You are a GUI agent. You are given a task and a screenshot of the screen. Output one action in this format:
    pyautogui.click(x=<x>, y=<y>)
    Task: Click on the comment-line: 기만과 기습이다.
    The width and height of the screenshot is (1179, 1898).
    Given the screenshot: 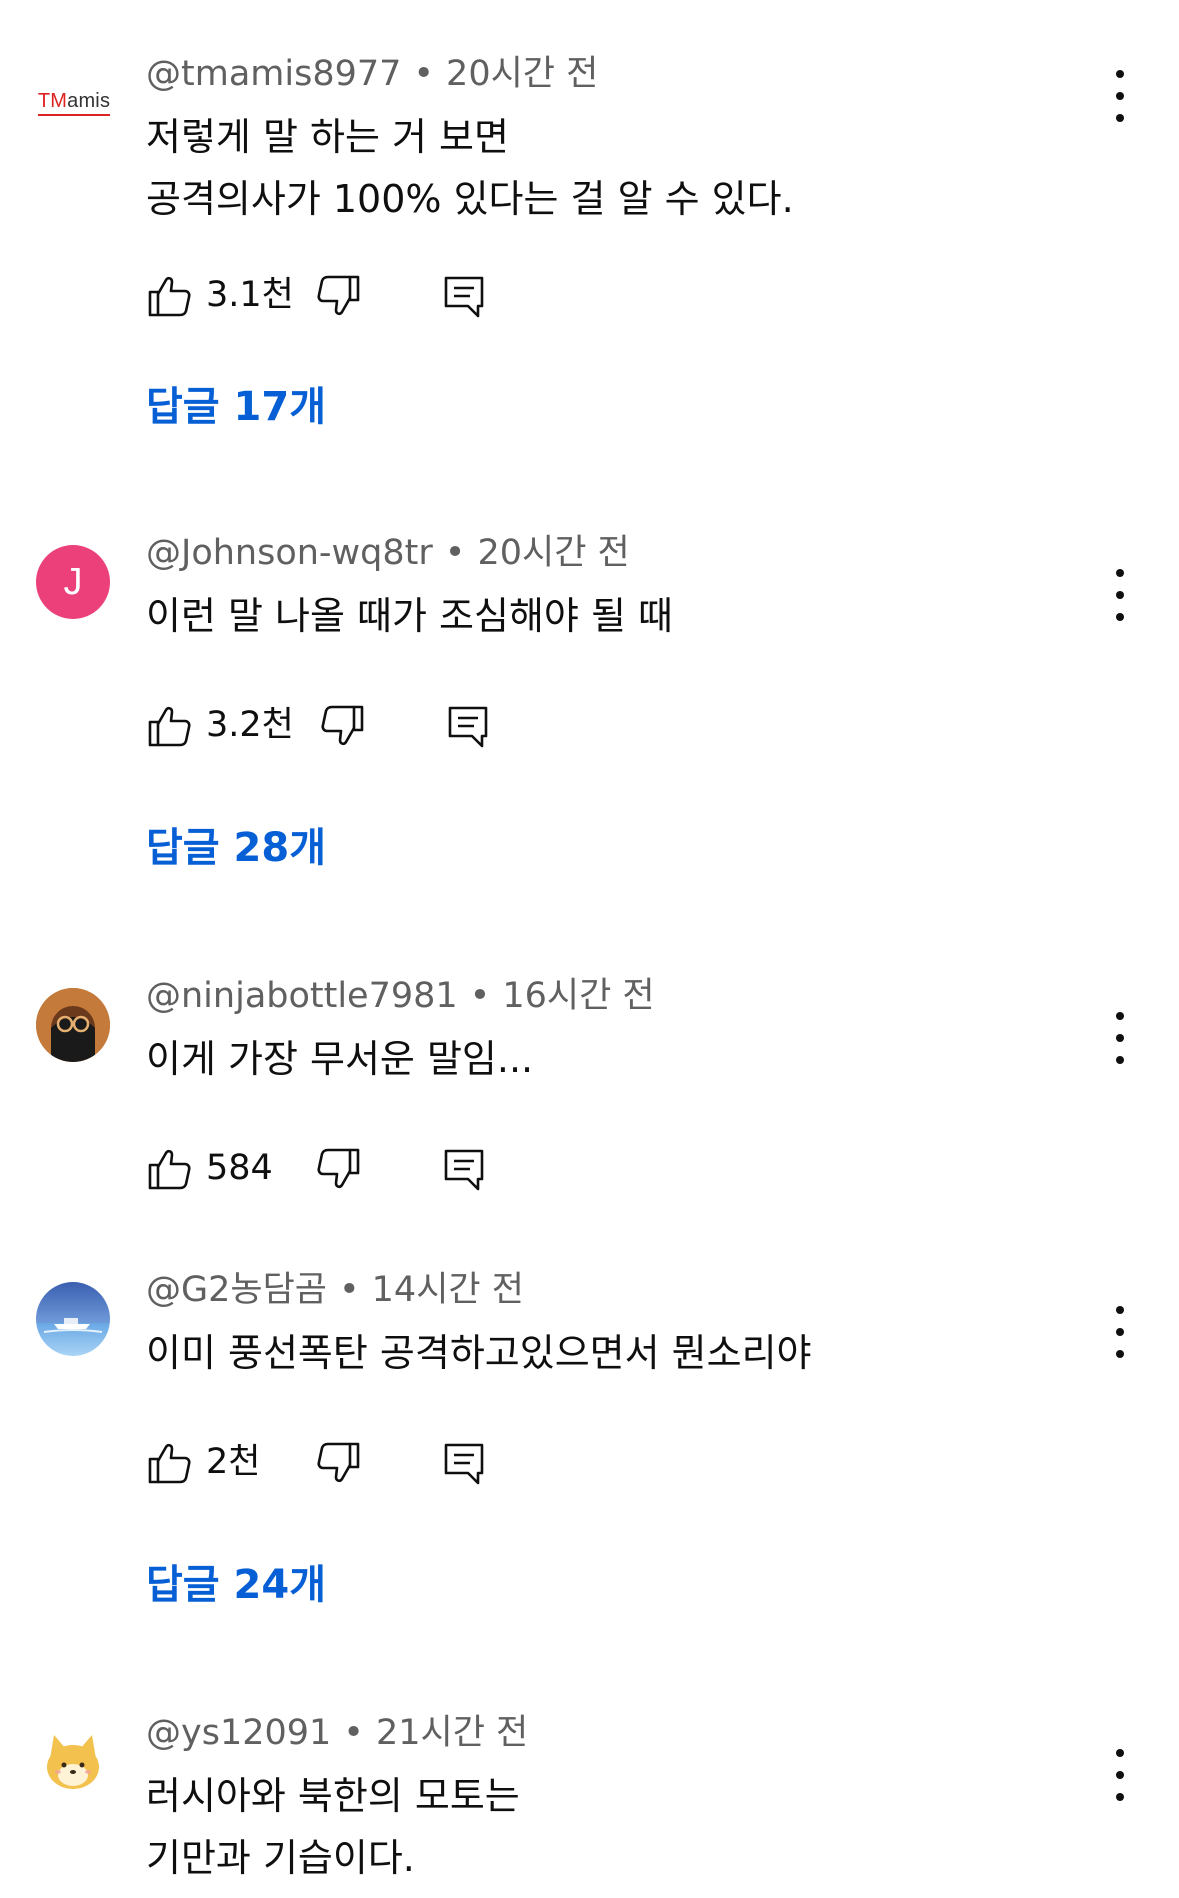 What is the action you would take?
    pyautogui.click(x=280, y=1858)
    